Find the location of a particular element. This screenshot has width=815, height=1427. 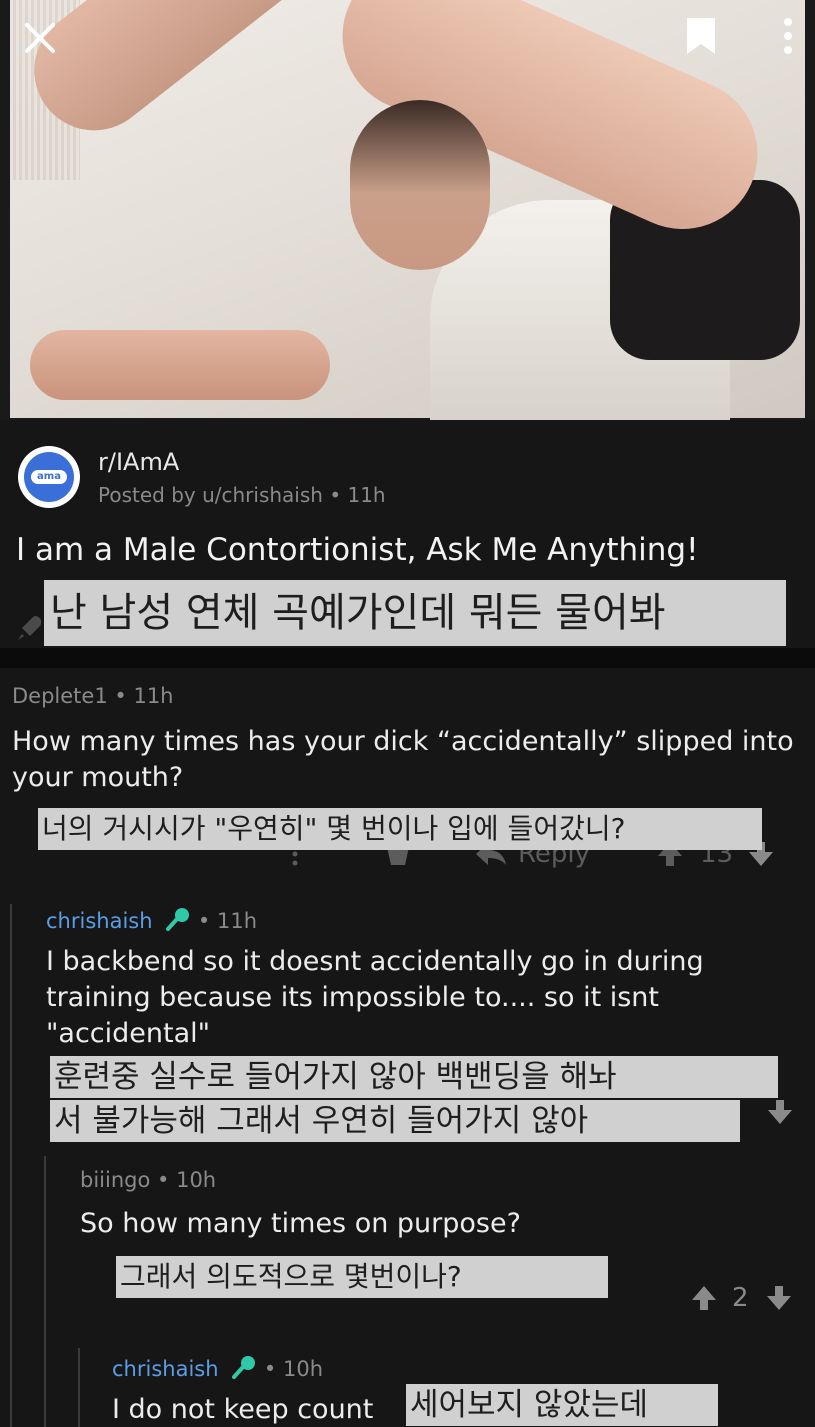

upvote-icon is located at coordinates (704, 1298).